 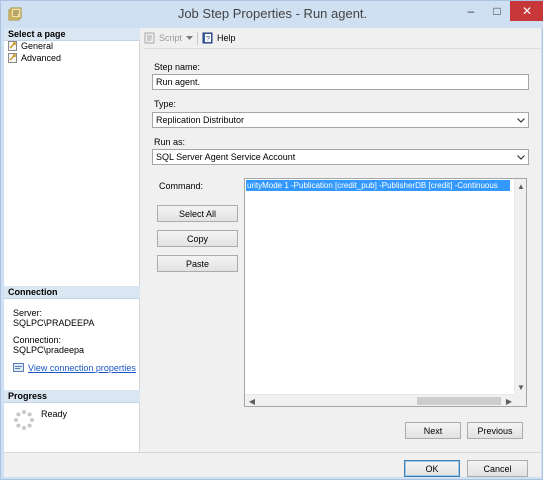 What do you see at coordinates (171, 38) in the screenshot?
I see `script-label: Script` at bounding box center [171, 38].